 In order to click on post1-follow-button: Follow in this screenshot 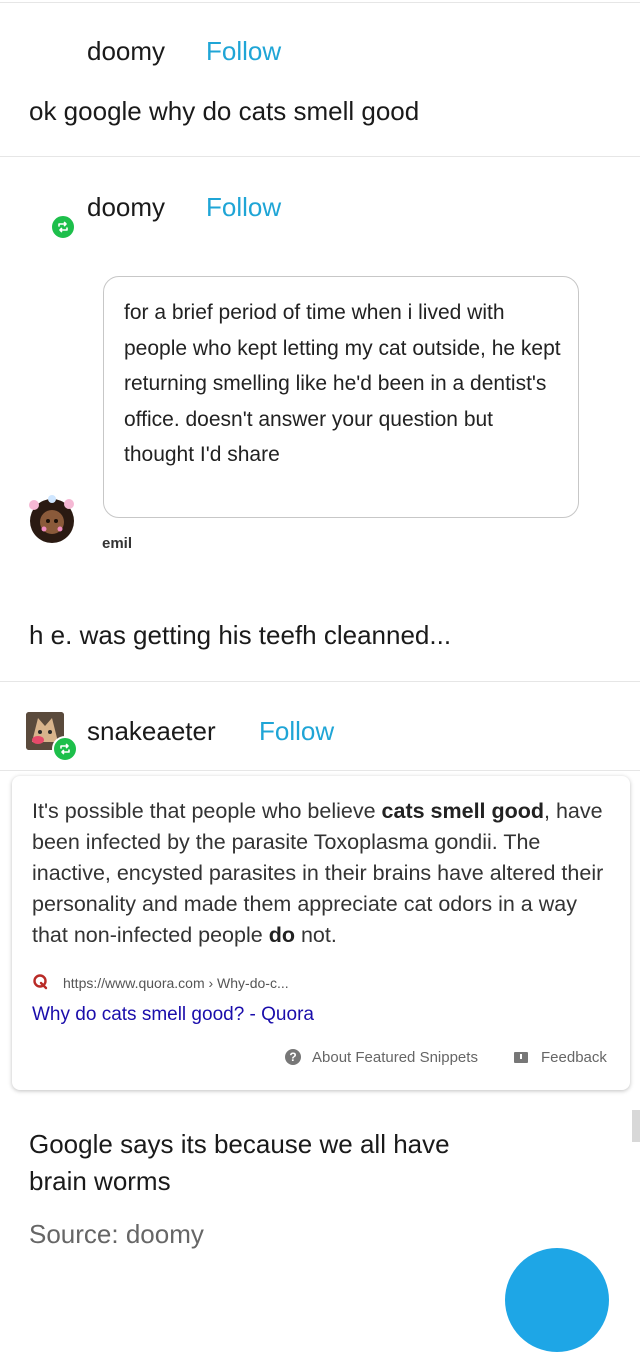, I will do `click(243, 51)`.